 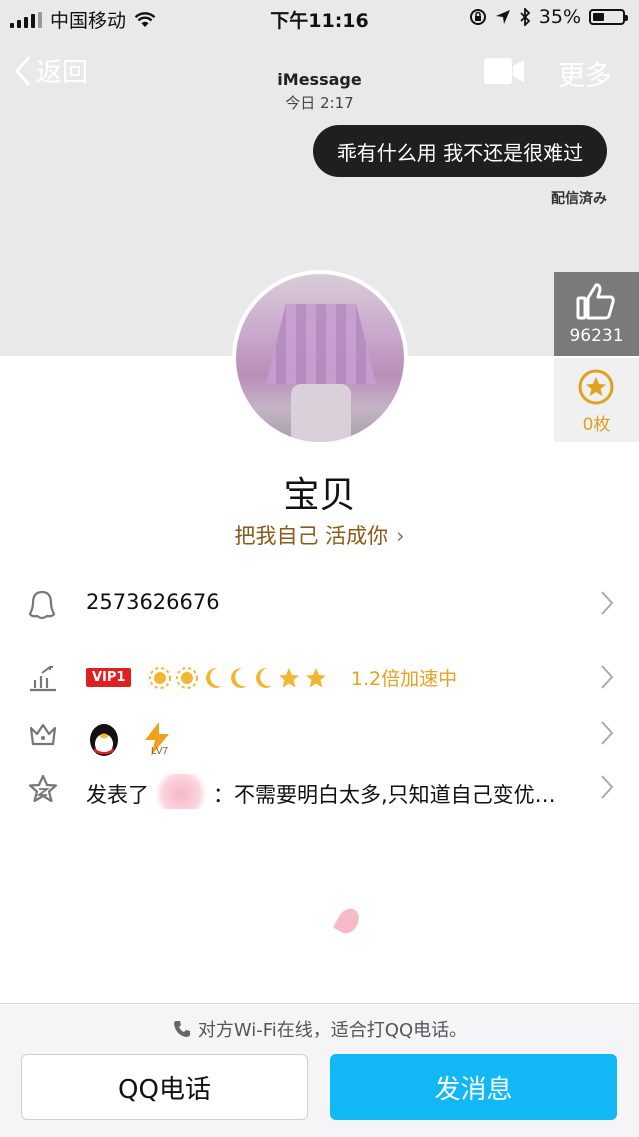 I want to click on level-icons, so click(x=238, y=678).